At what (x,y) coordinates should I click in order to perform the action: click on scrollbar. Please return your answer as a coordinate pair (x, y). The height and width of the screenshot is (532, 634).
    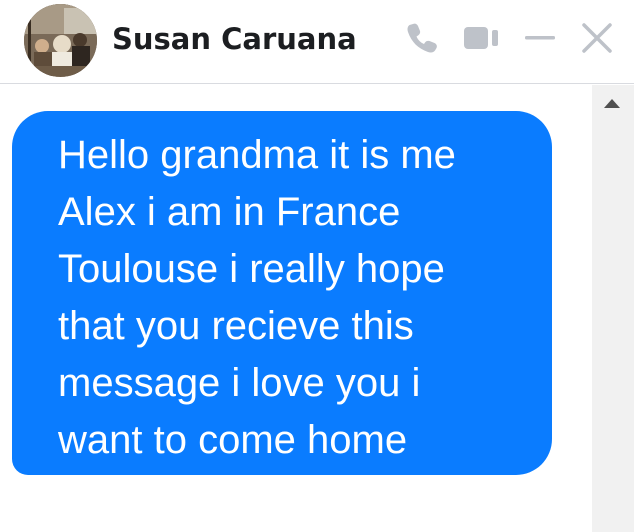
    Looking at the image, I should click on (613, 308).